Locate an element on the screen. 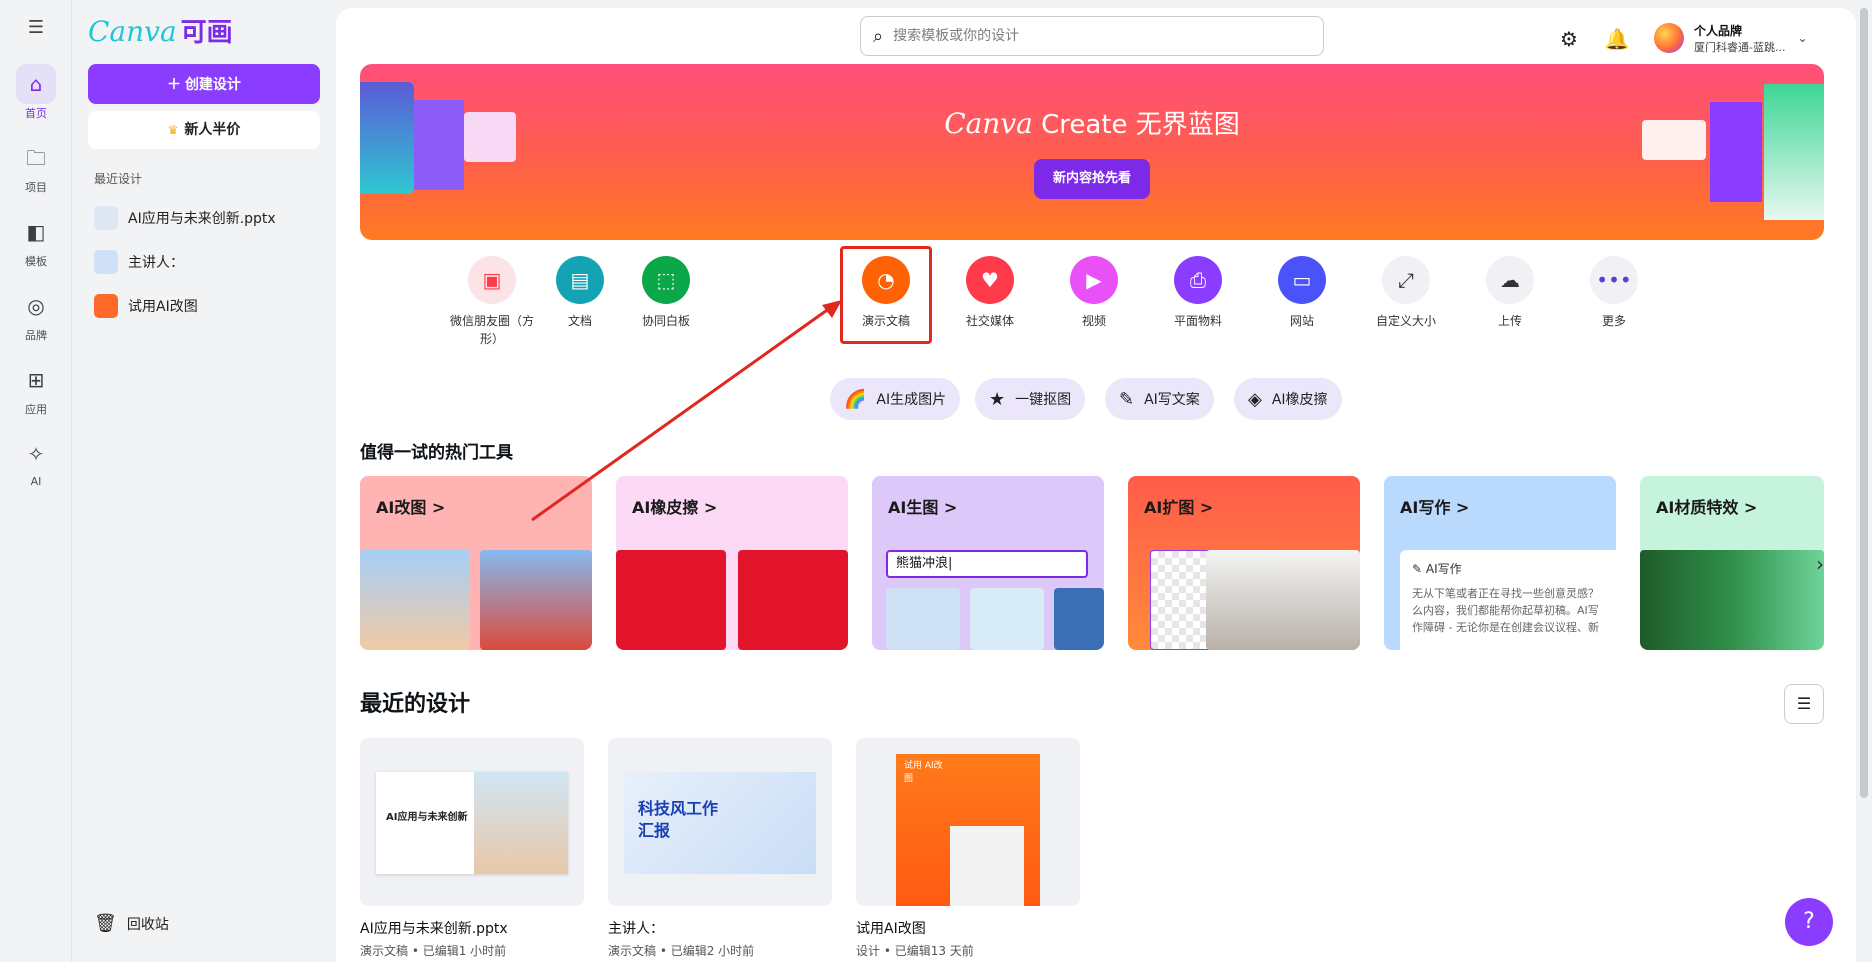 This screenshot has height=962, width=1872. category-social-media: ♥ 社交媒体 is located at coordinates (990, 293).